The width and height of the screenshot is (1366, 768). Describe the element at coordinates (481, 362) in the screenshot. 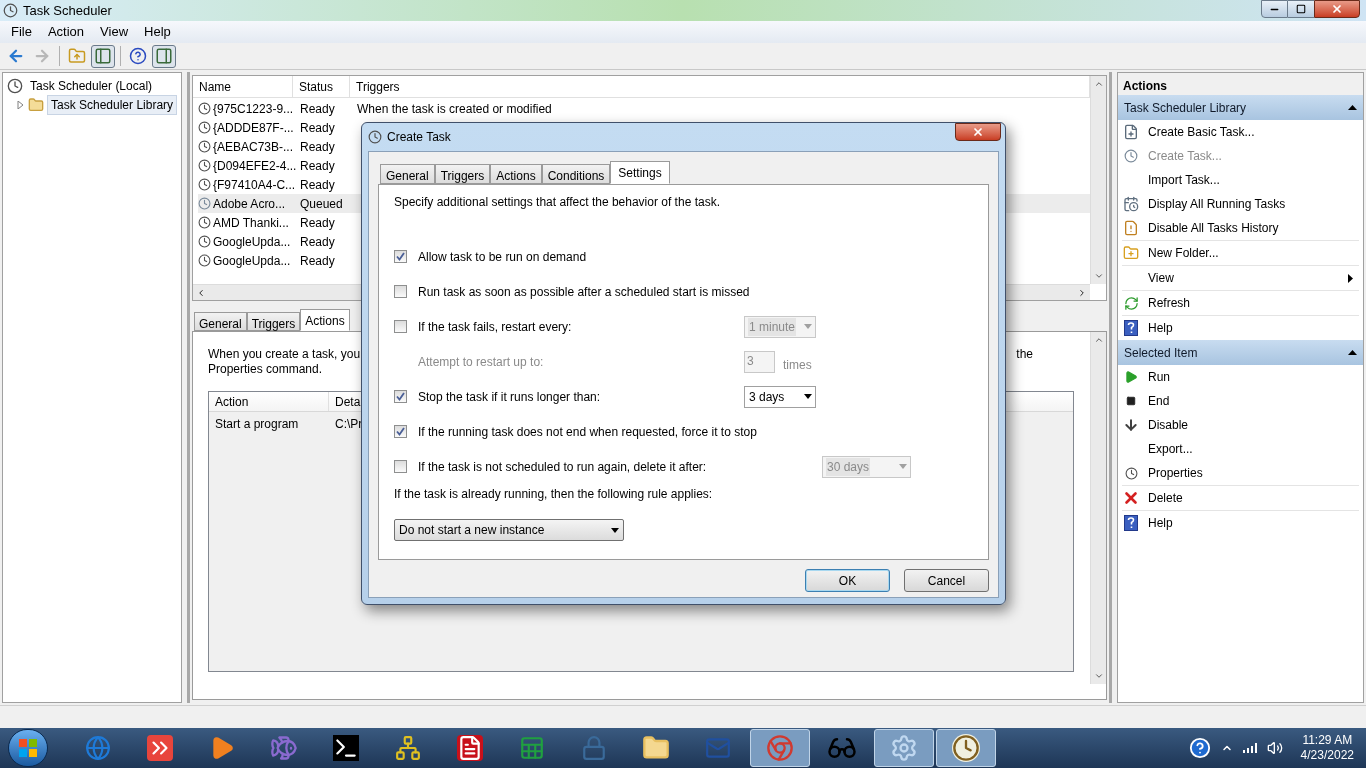

I see `option-label: Attempt to restart up to:` at that location.